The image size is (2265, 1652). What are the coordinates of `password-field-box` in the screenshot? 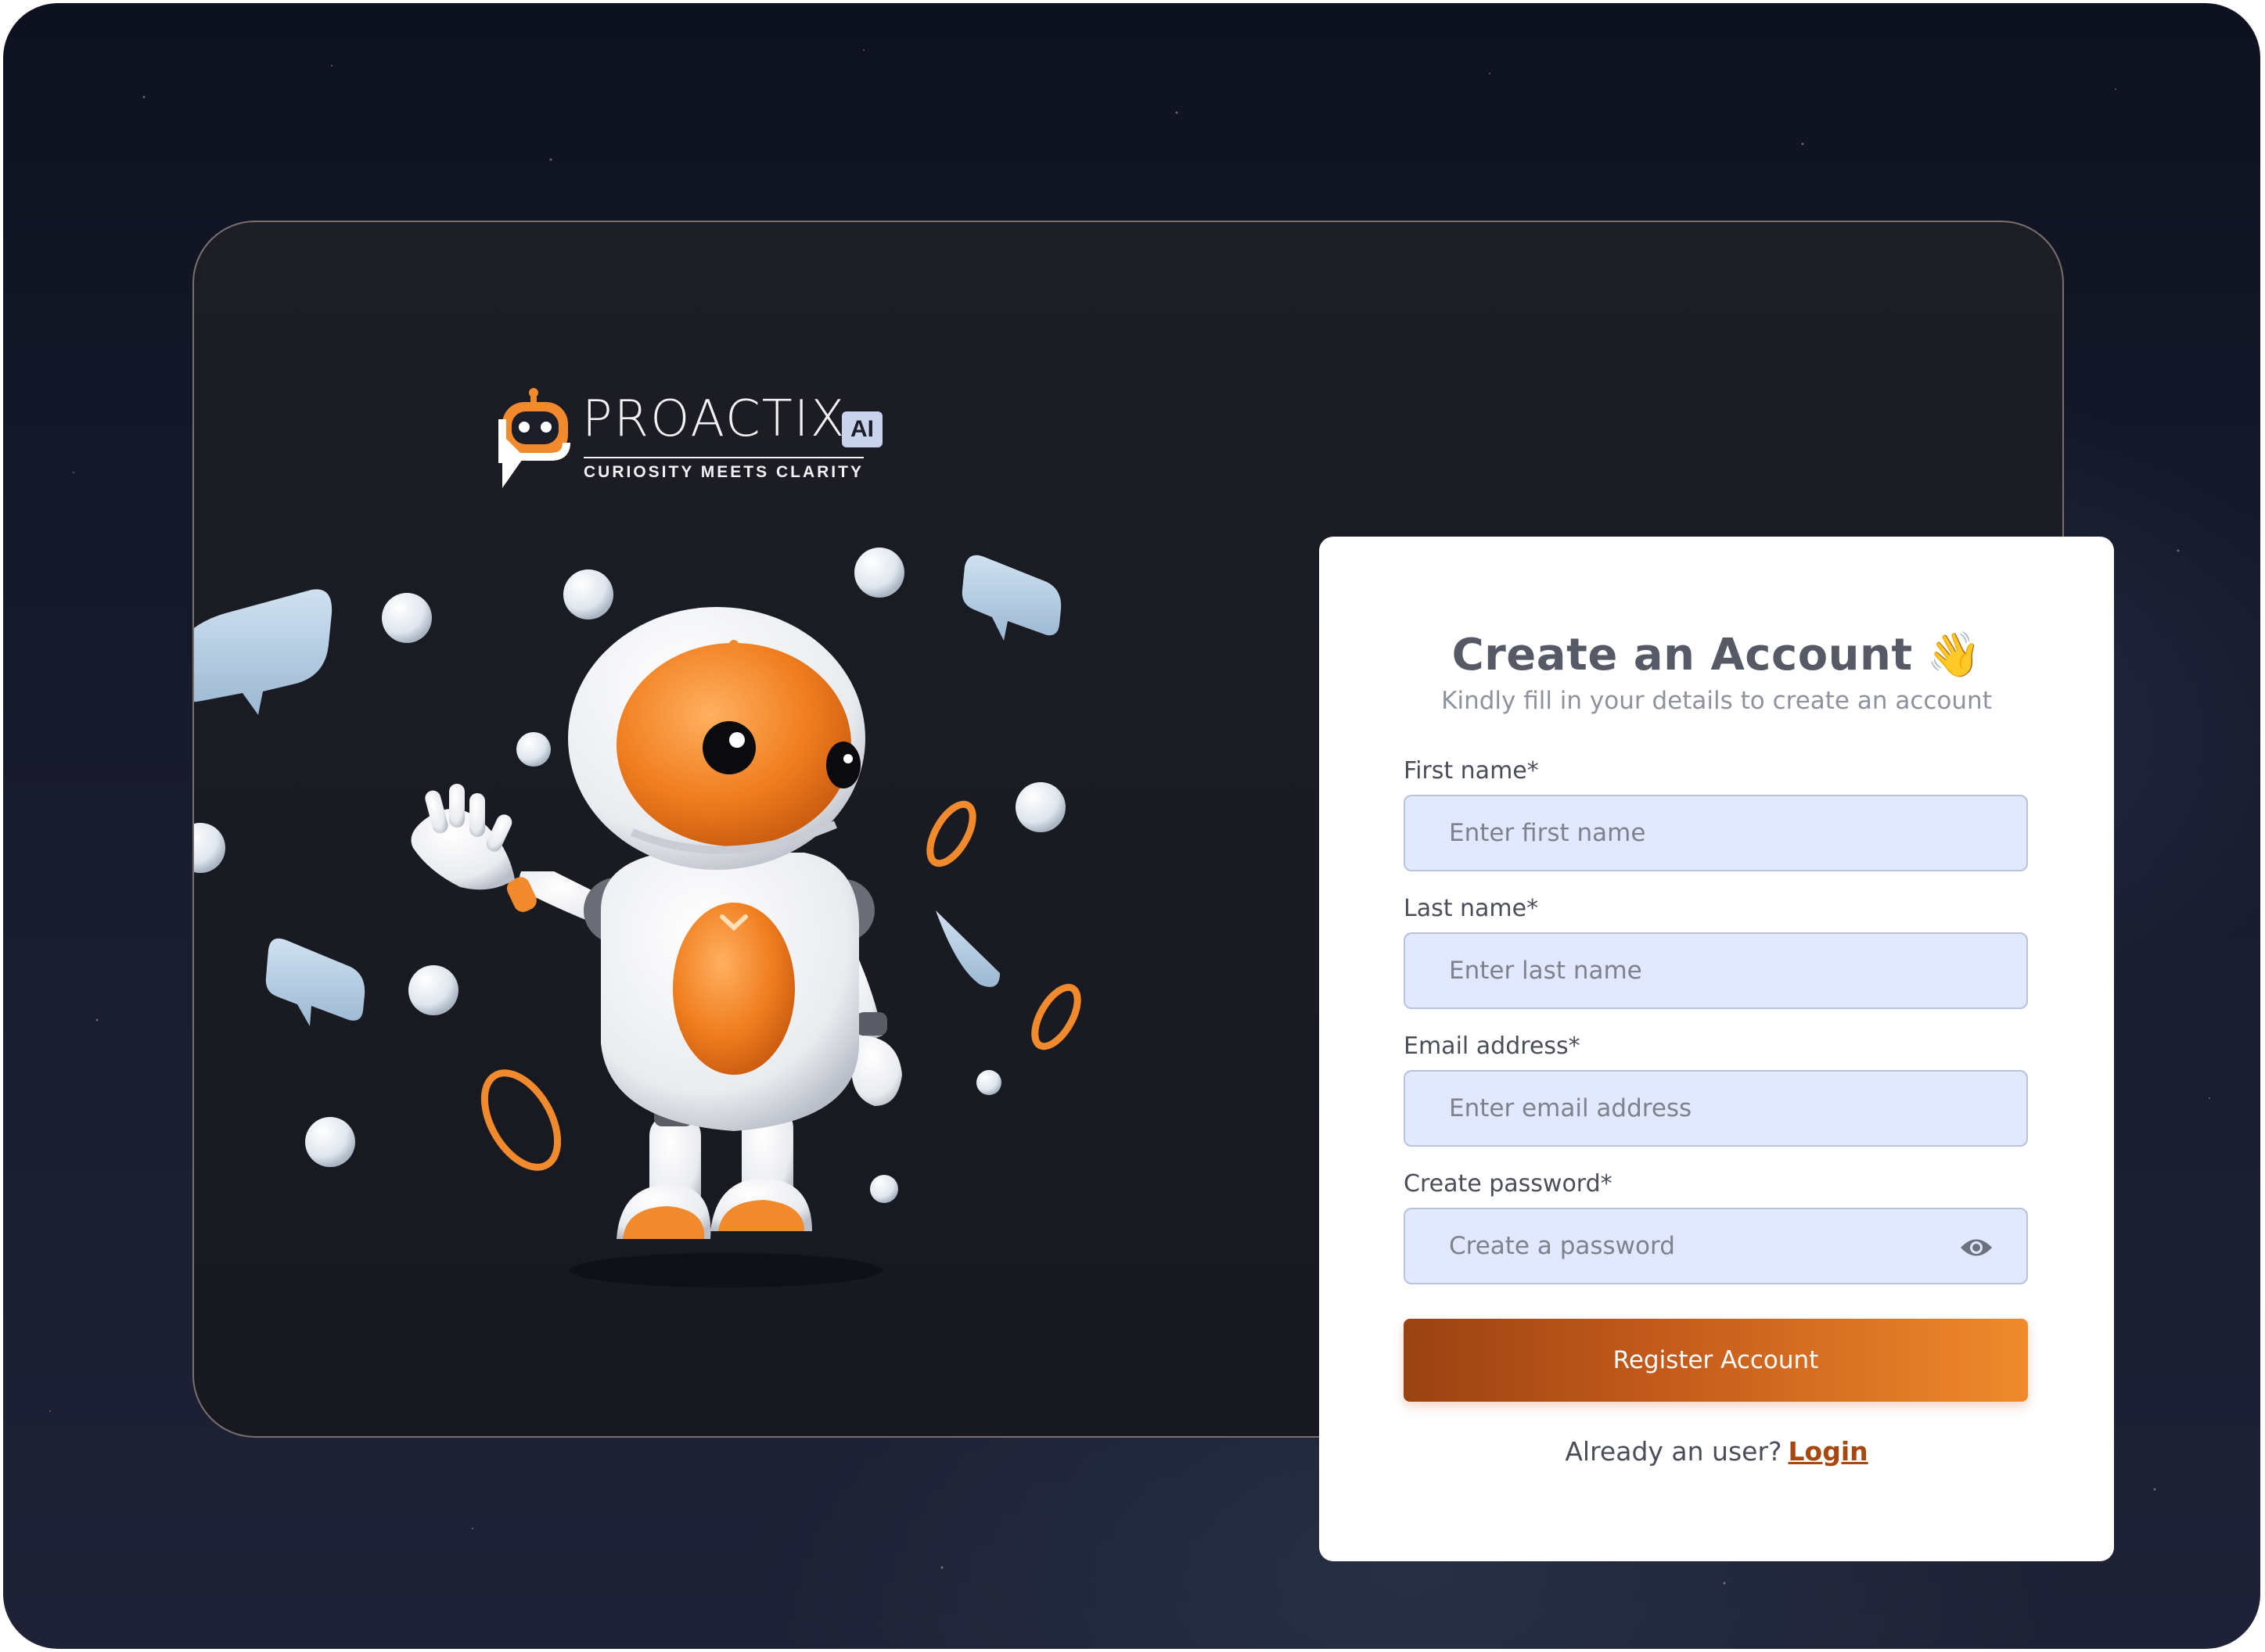 It's located at (1716, 1246).